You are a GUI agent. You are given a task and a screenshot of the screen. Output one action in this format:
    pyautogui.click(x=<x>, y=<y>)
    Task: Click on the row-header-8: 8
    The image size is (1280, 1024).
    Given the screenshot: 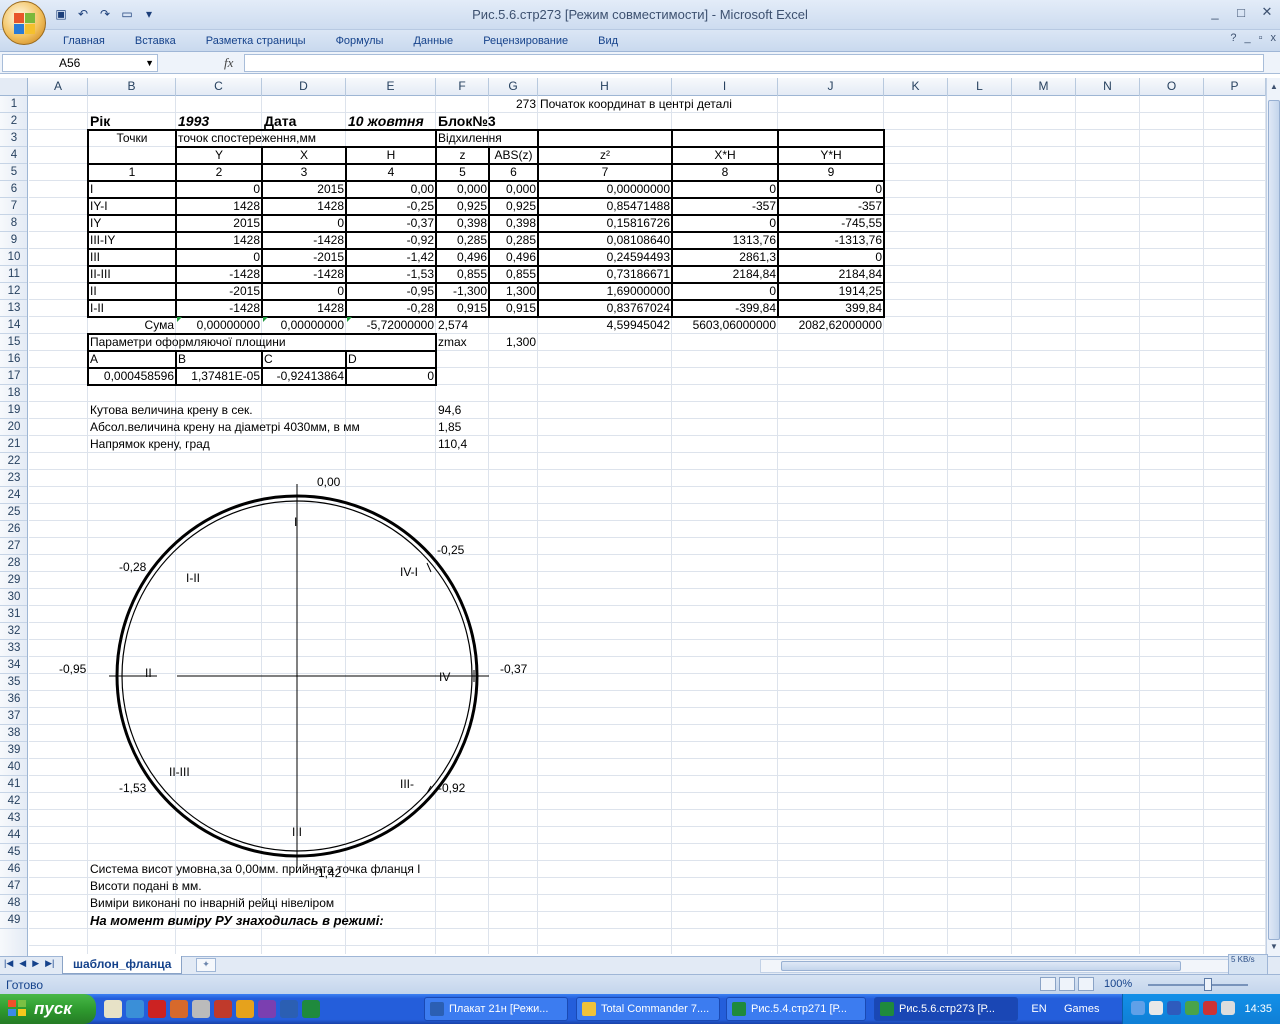 What is the action you would take?
    pyautogui.click(x=13, y=223)
    